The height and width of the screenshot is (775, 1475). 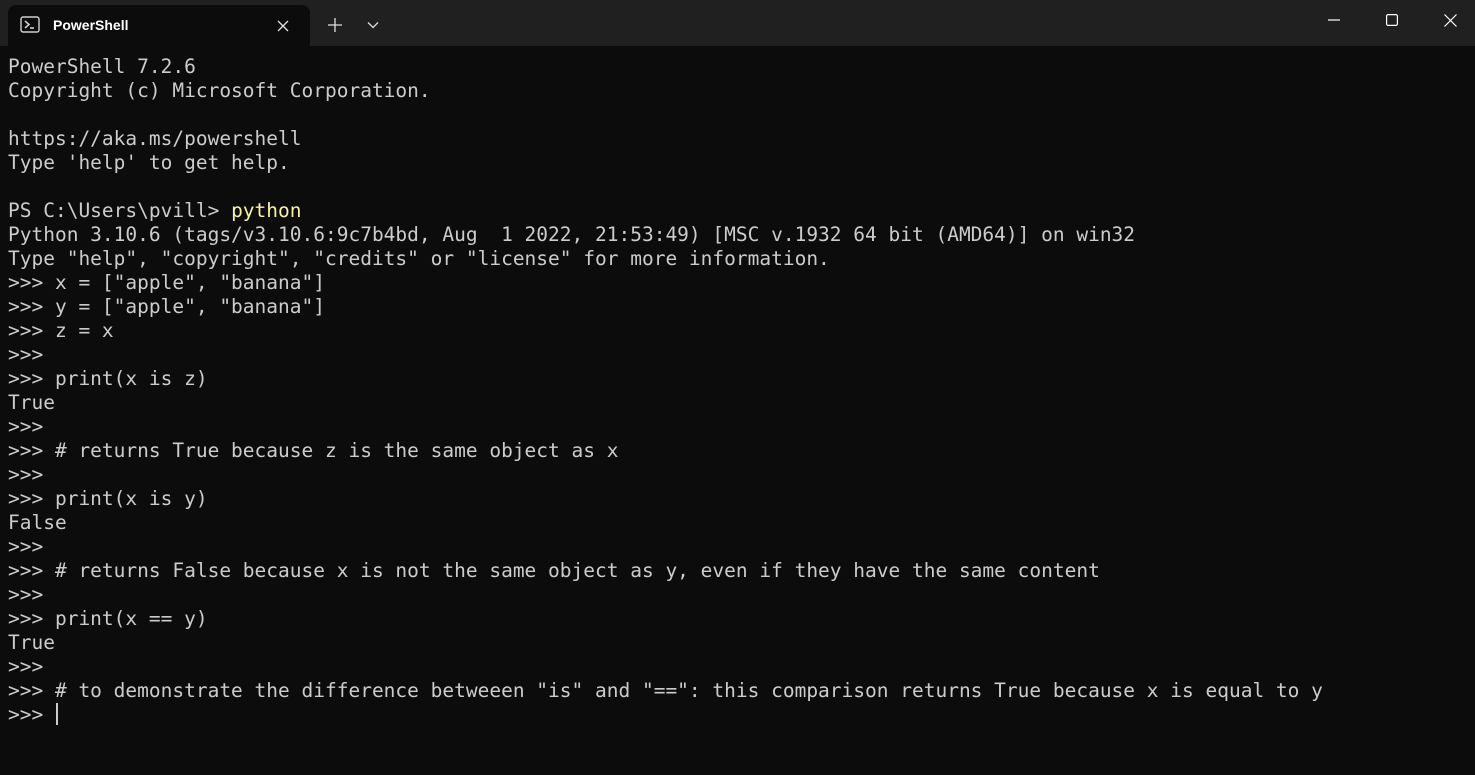 I want to click on input-line: >>>, so click(x=738, y=715).